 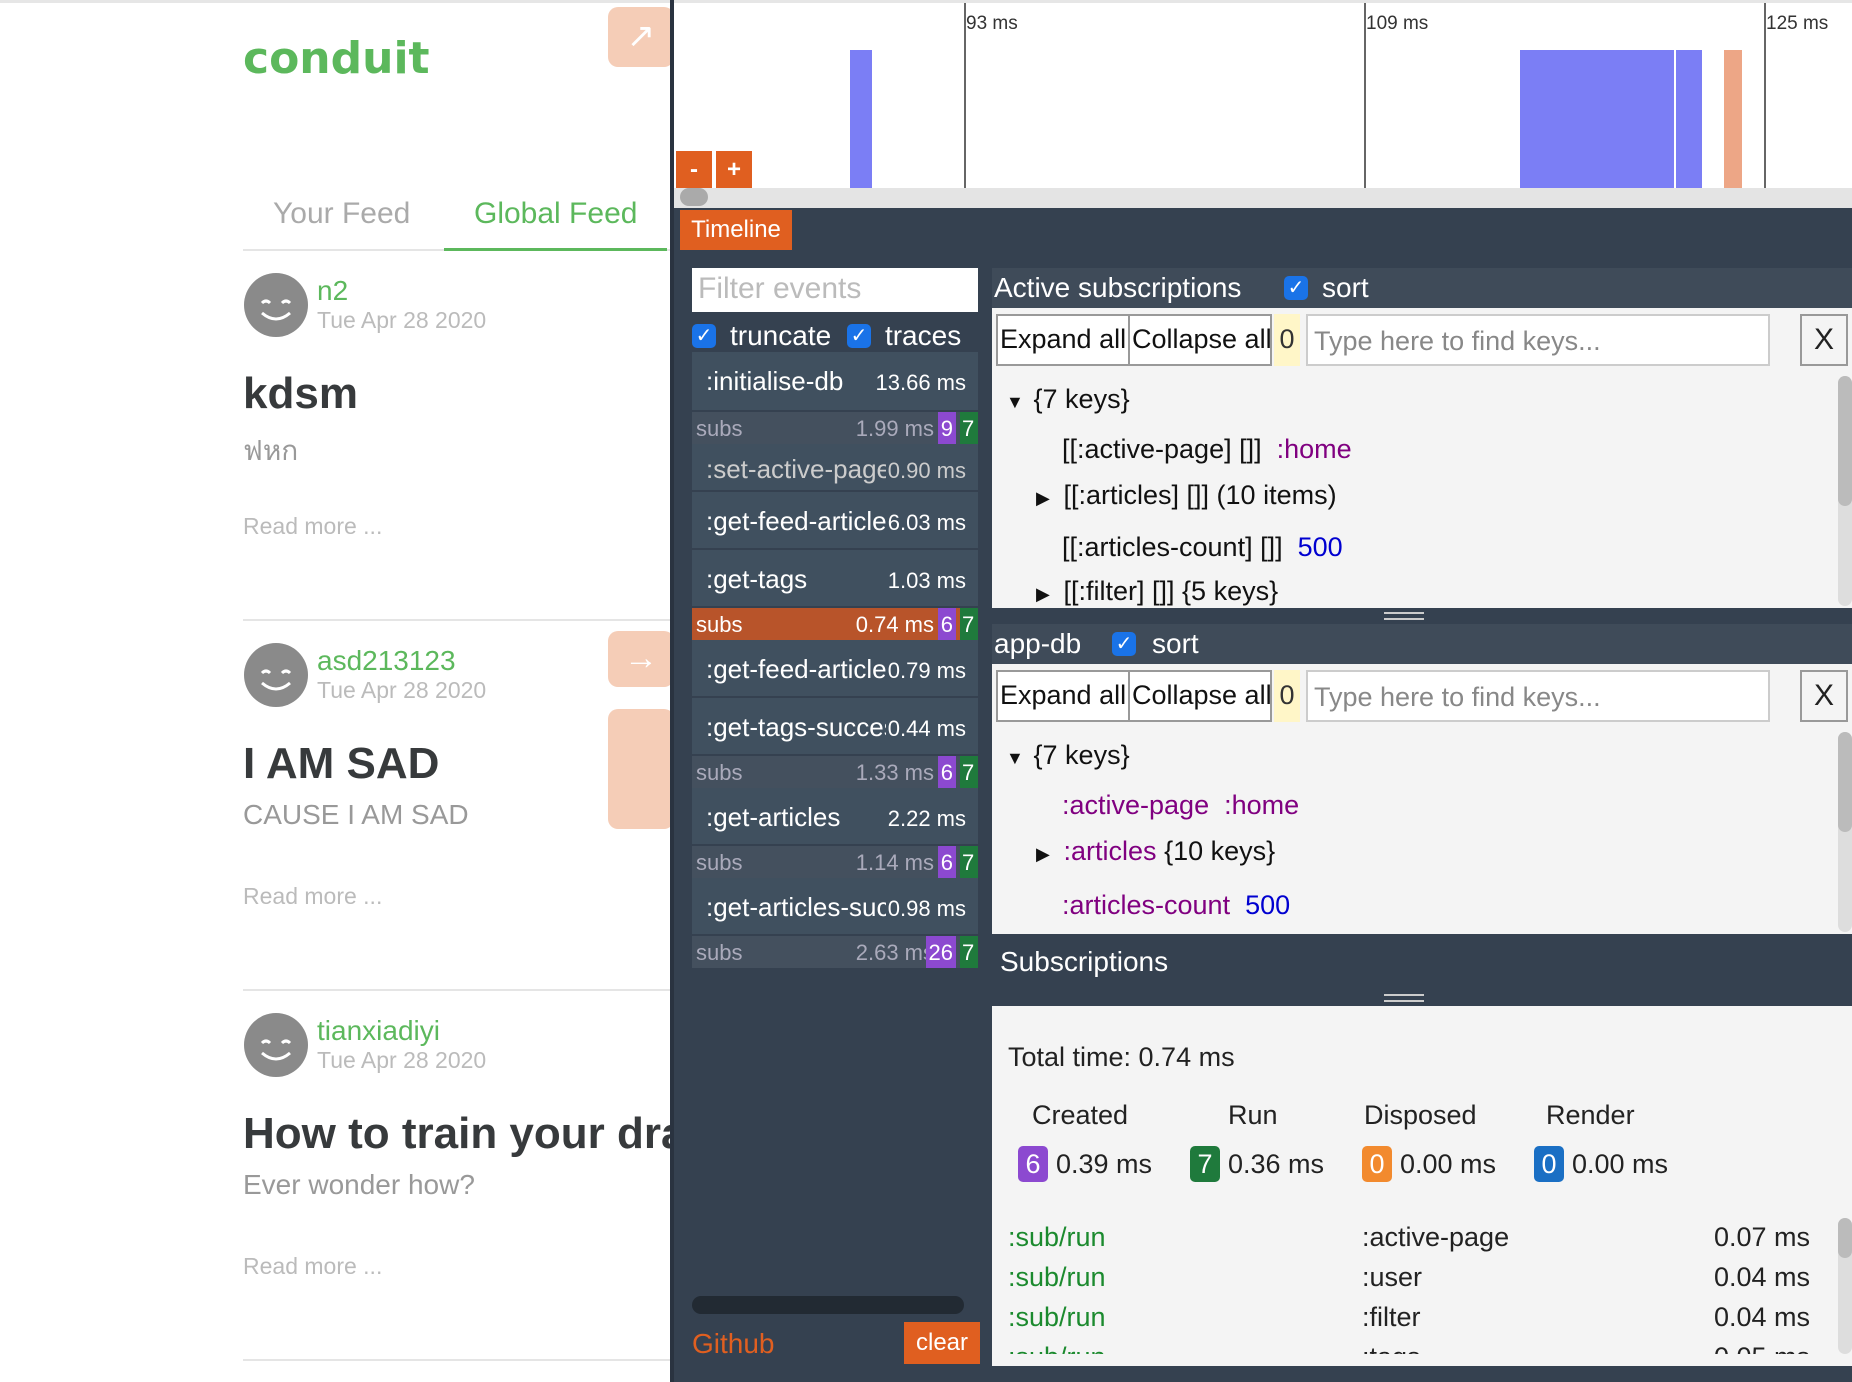 I want to click on truncate-checkbox: ✓, so click(x=704, y=335).